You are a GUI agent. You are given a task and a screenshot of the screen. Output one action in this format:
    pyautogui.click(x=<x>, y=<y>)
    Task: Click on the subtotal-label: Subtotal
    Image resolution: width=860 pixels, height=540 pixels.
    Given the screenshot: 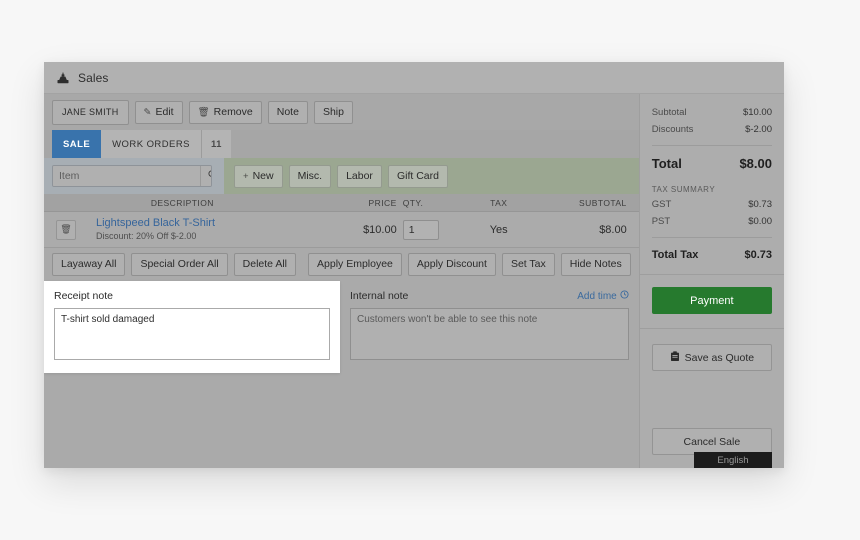 What is the action you would take?
    pyautogui.click(x=669, y=112)
    